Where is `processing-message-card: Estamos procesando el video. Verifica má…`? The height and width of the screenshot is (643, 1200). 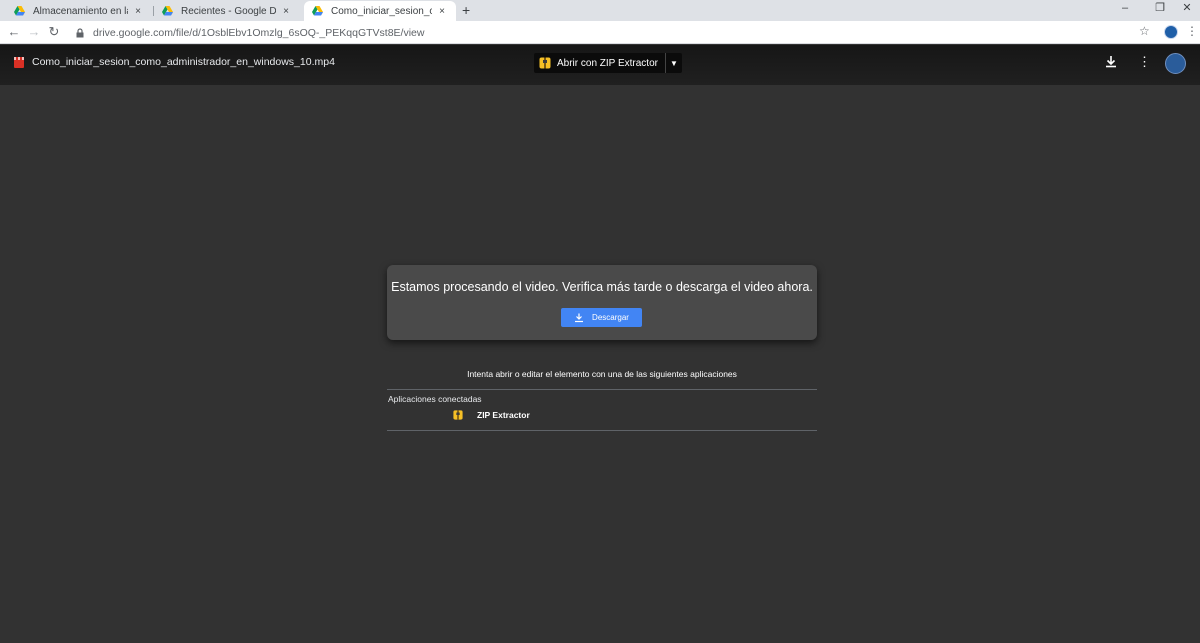 processing-message-card: Estamos procesando el video. Verifica má… is located at coordinates (602, 302).